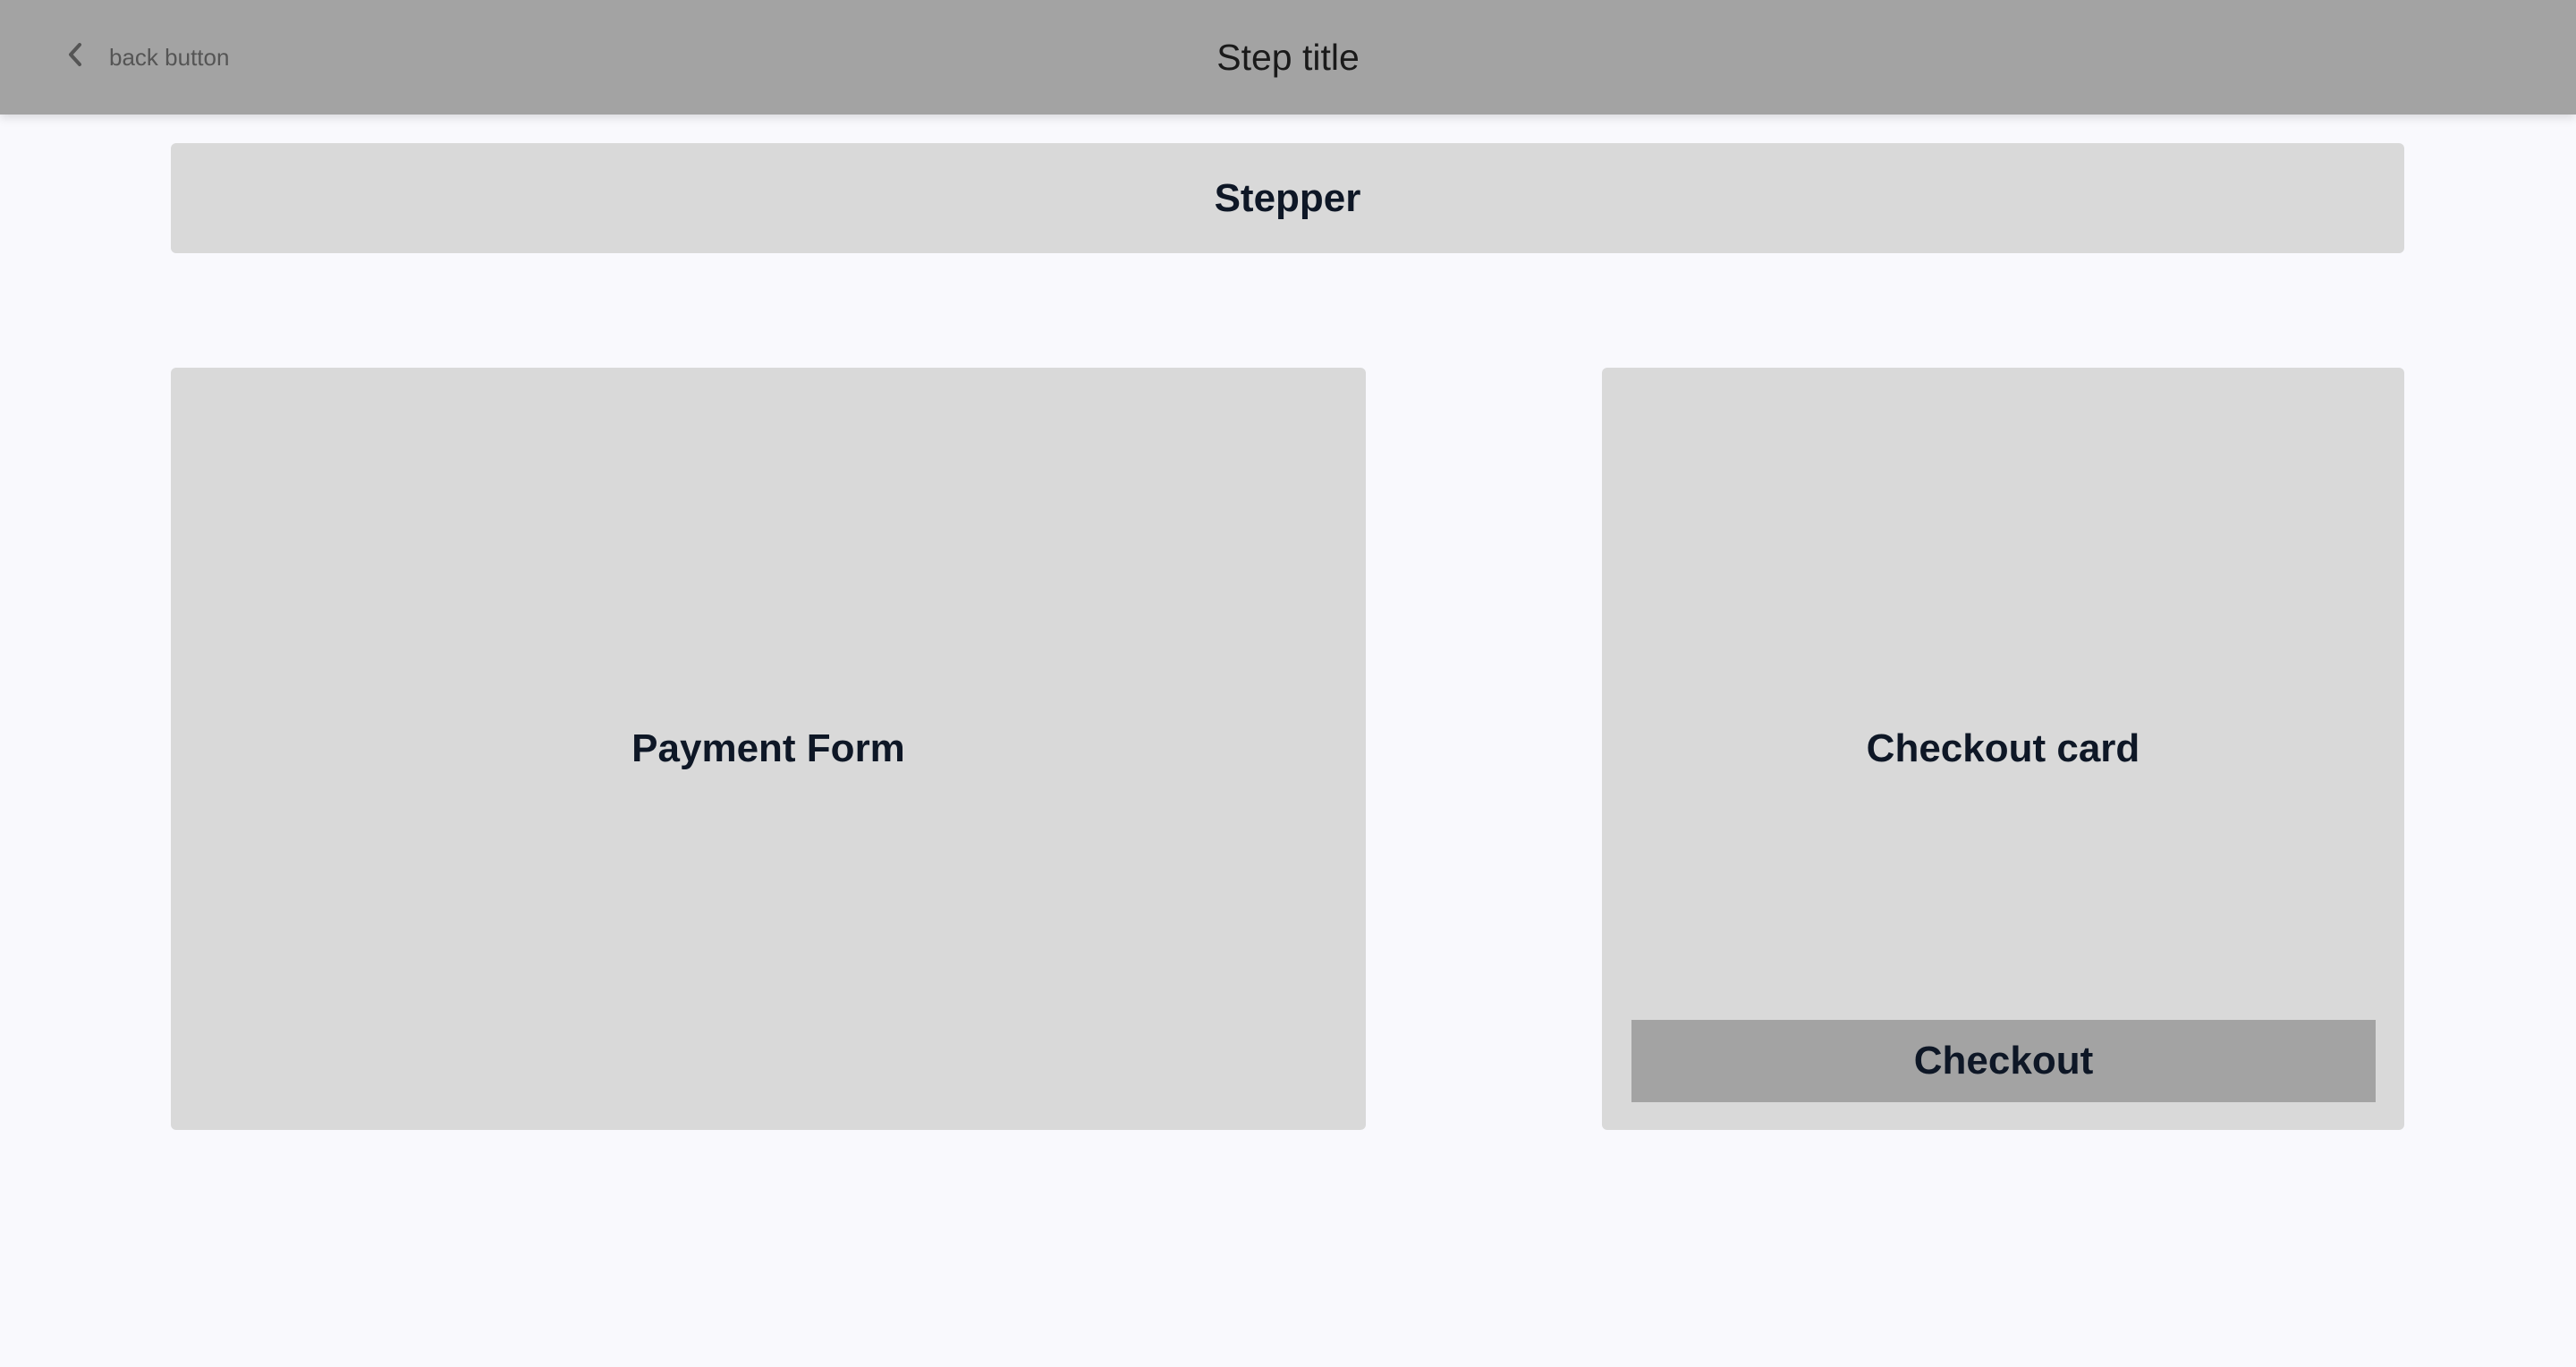 The width and height of the screenshot is (2576, 1367). I want to click on stepper-label: Stepper, so click(1287, 197).